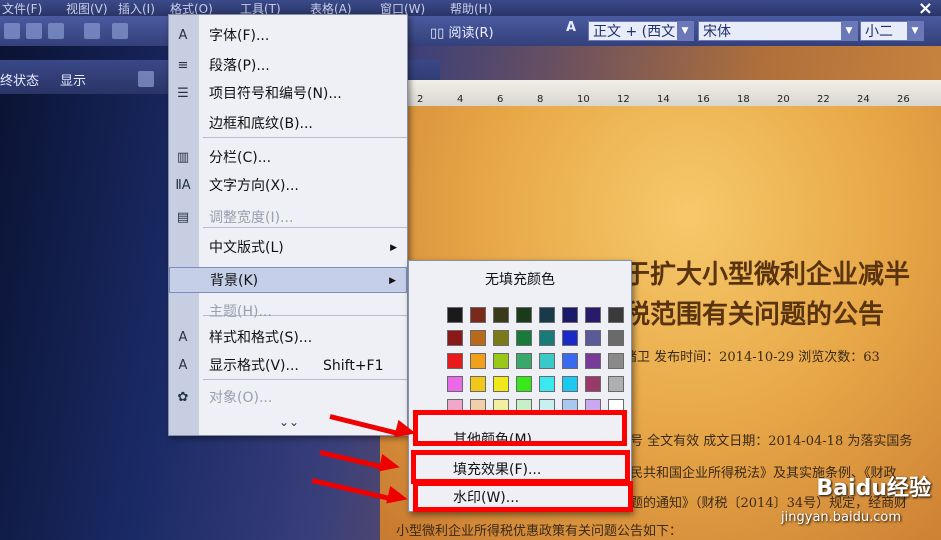 This screenshot has height=540, width=941. I want to click on expand-menu-icon: ⌄⌄, so click(289, 422).